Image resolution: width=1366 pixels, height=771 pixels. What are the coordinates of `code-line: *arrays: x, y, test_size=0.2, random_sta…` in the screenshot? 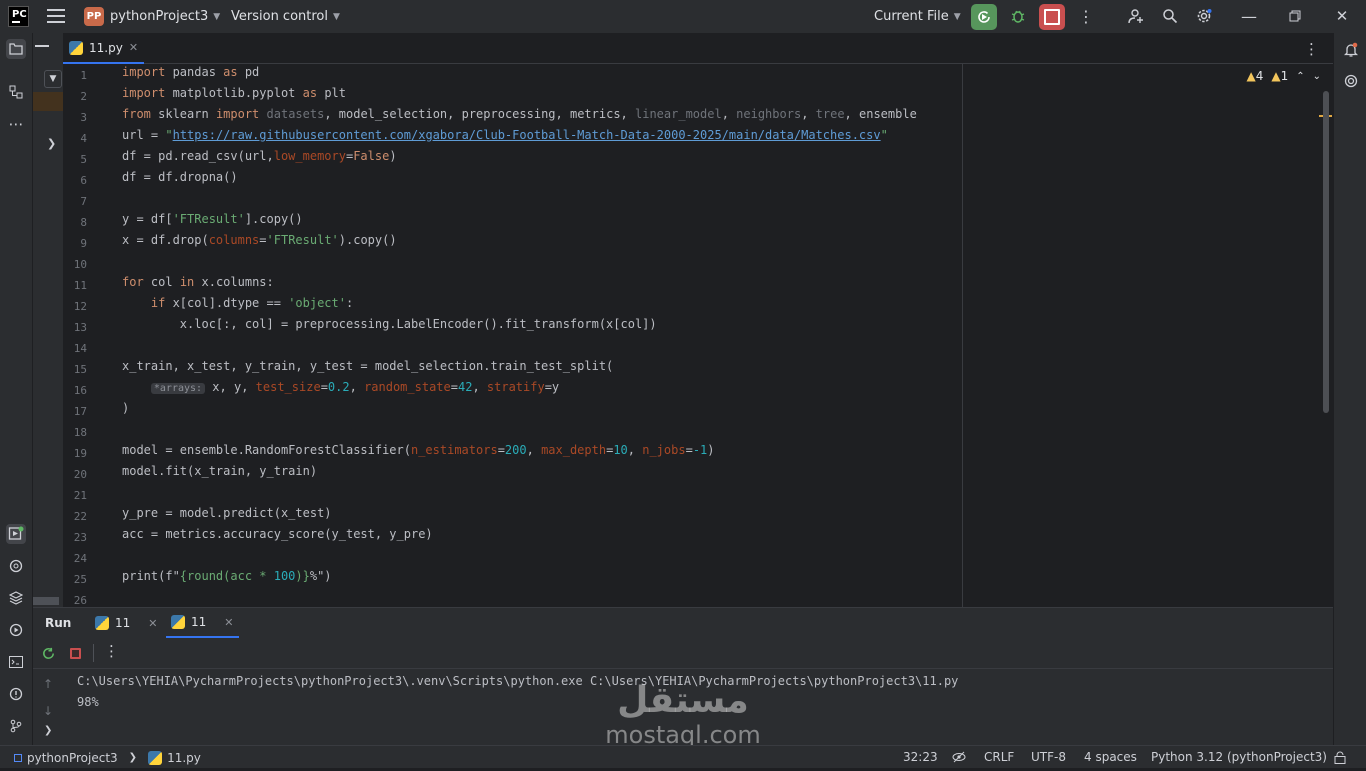 It's located at (340, 390).